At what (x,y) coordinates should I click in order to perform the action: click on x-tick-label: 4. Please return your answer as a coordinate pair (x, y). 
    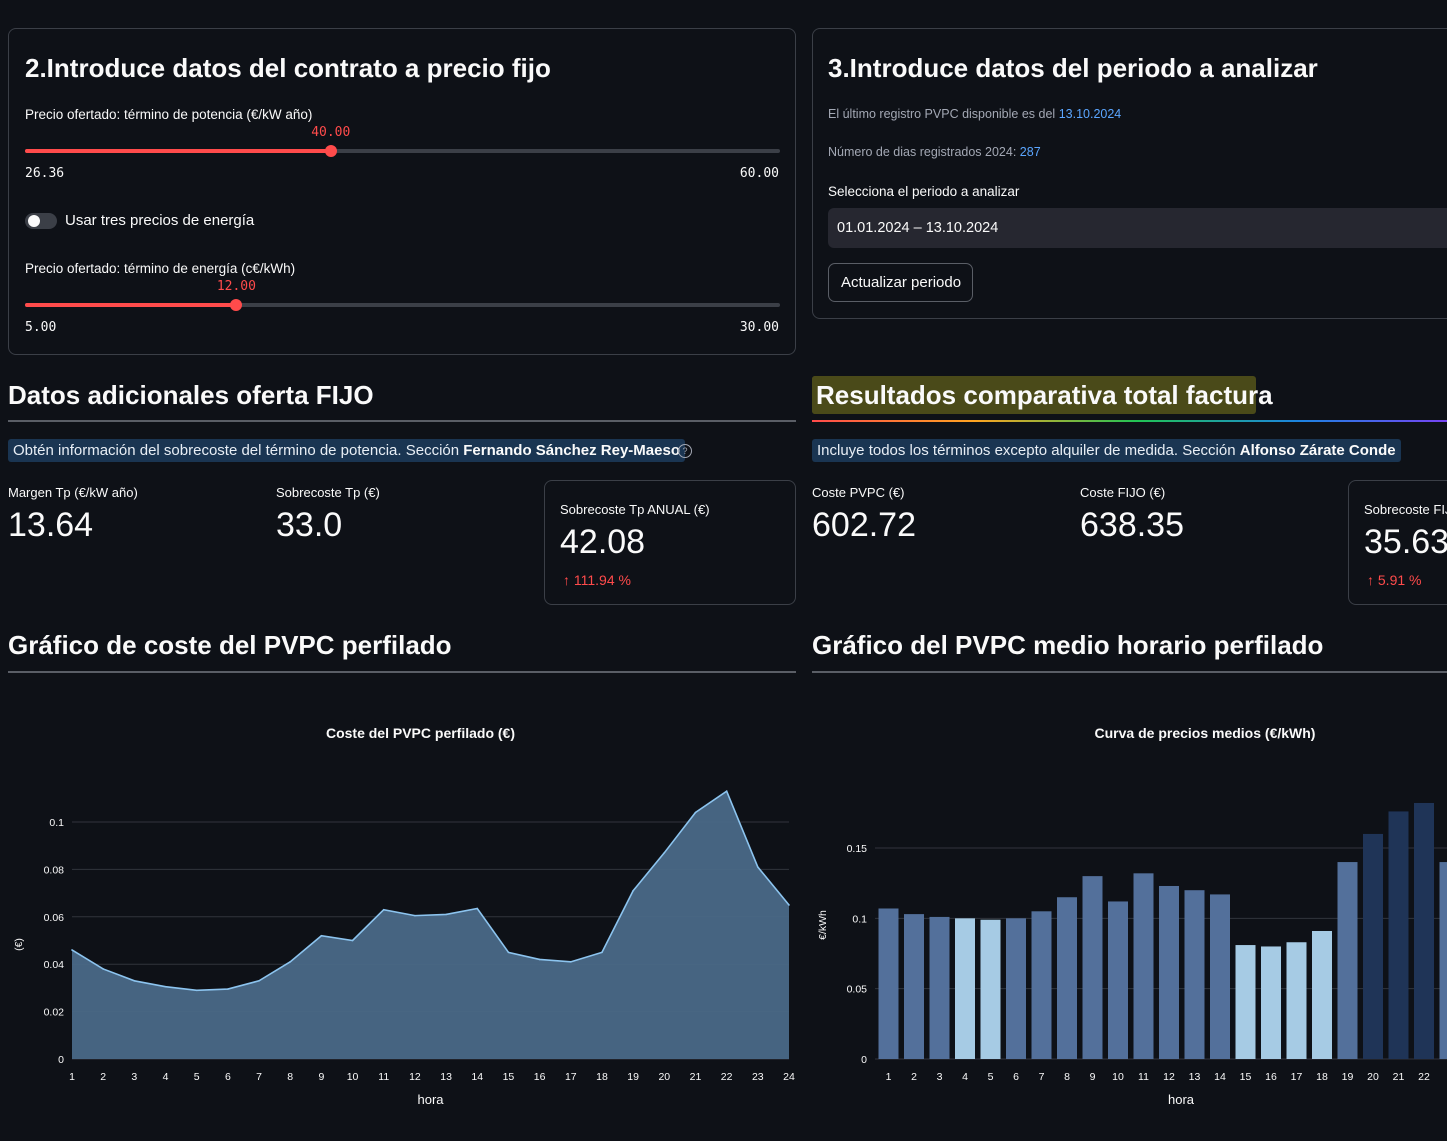
    Looking at the image, I should click on (965, 1077).